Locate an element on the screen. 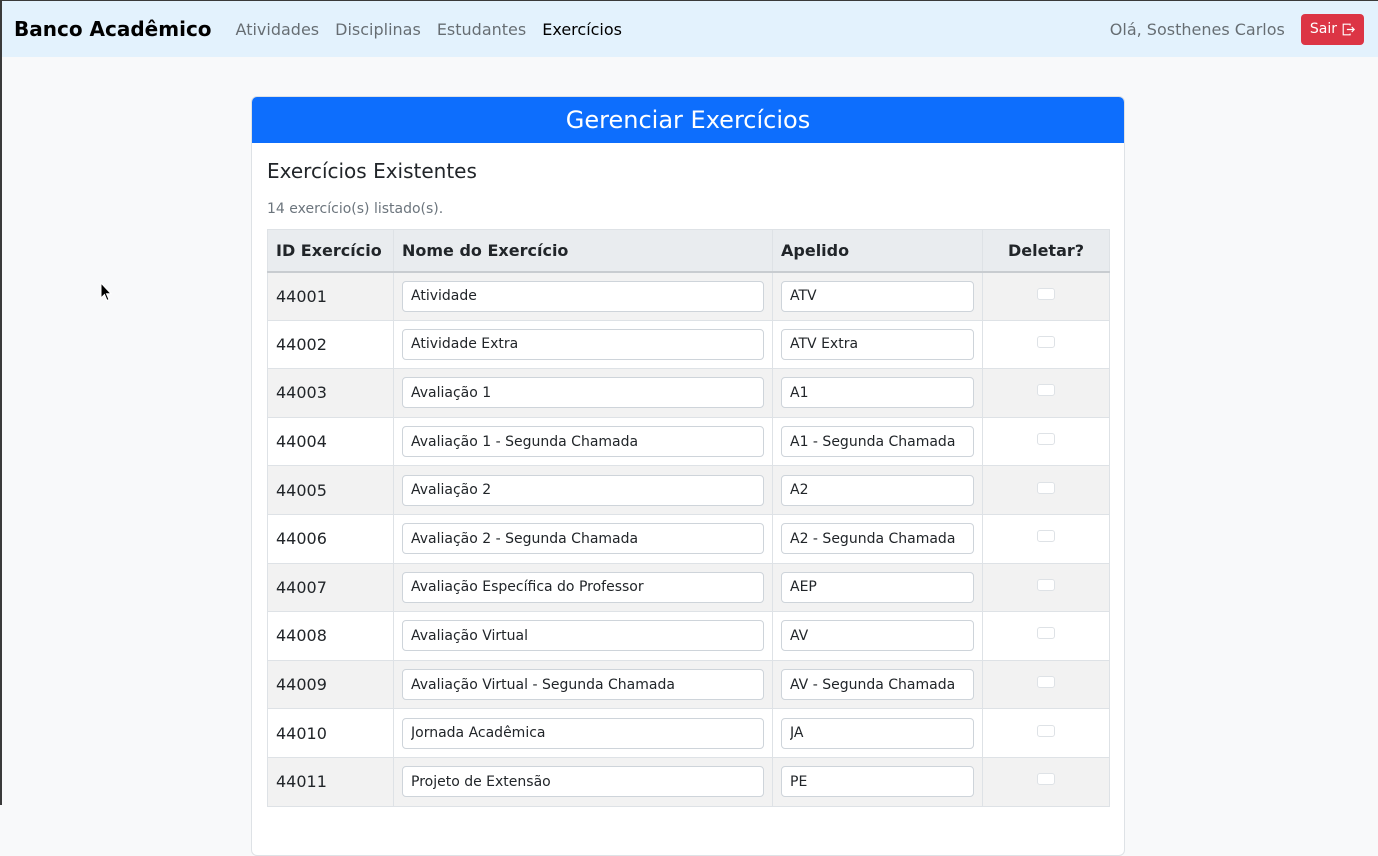 Image resolution: width=1378 pixels, height=856 pixels. brand: Banco Acadêmico is located at coordinates (113, 29).